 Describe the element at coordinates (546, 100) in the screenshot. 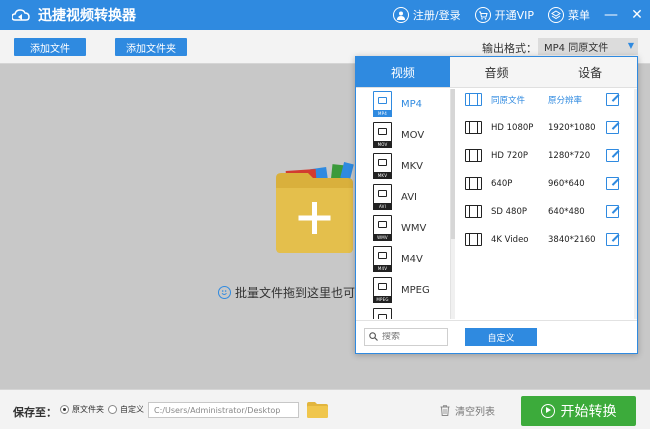

I see `resolution-row: 同原文件 原分辨率` at that location.